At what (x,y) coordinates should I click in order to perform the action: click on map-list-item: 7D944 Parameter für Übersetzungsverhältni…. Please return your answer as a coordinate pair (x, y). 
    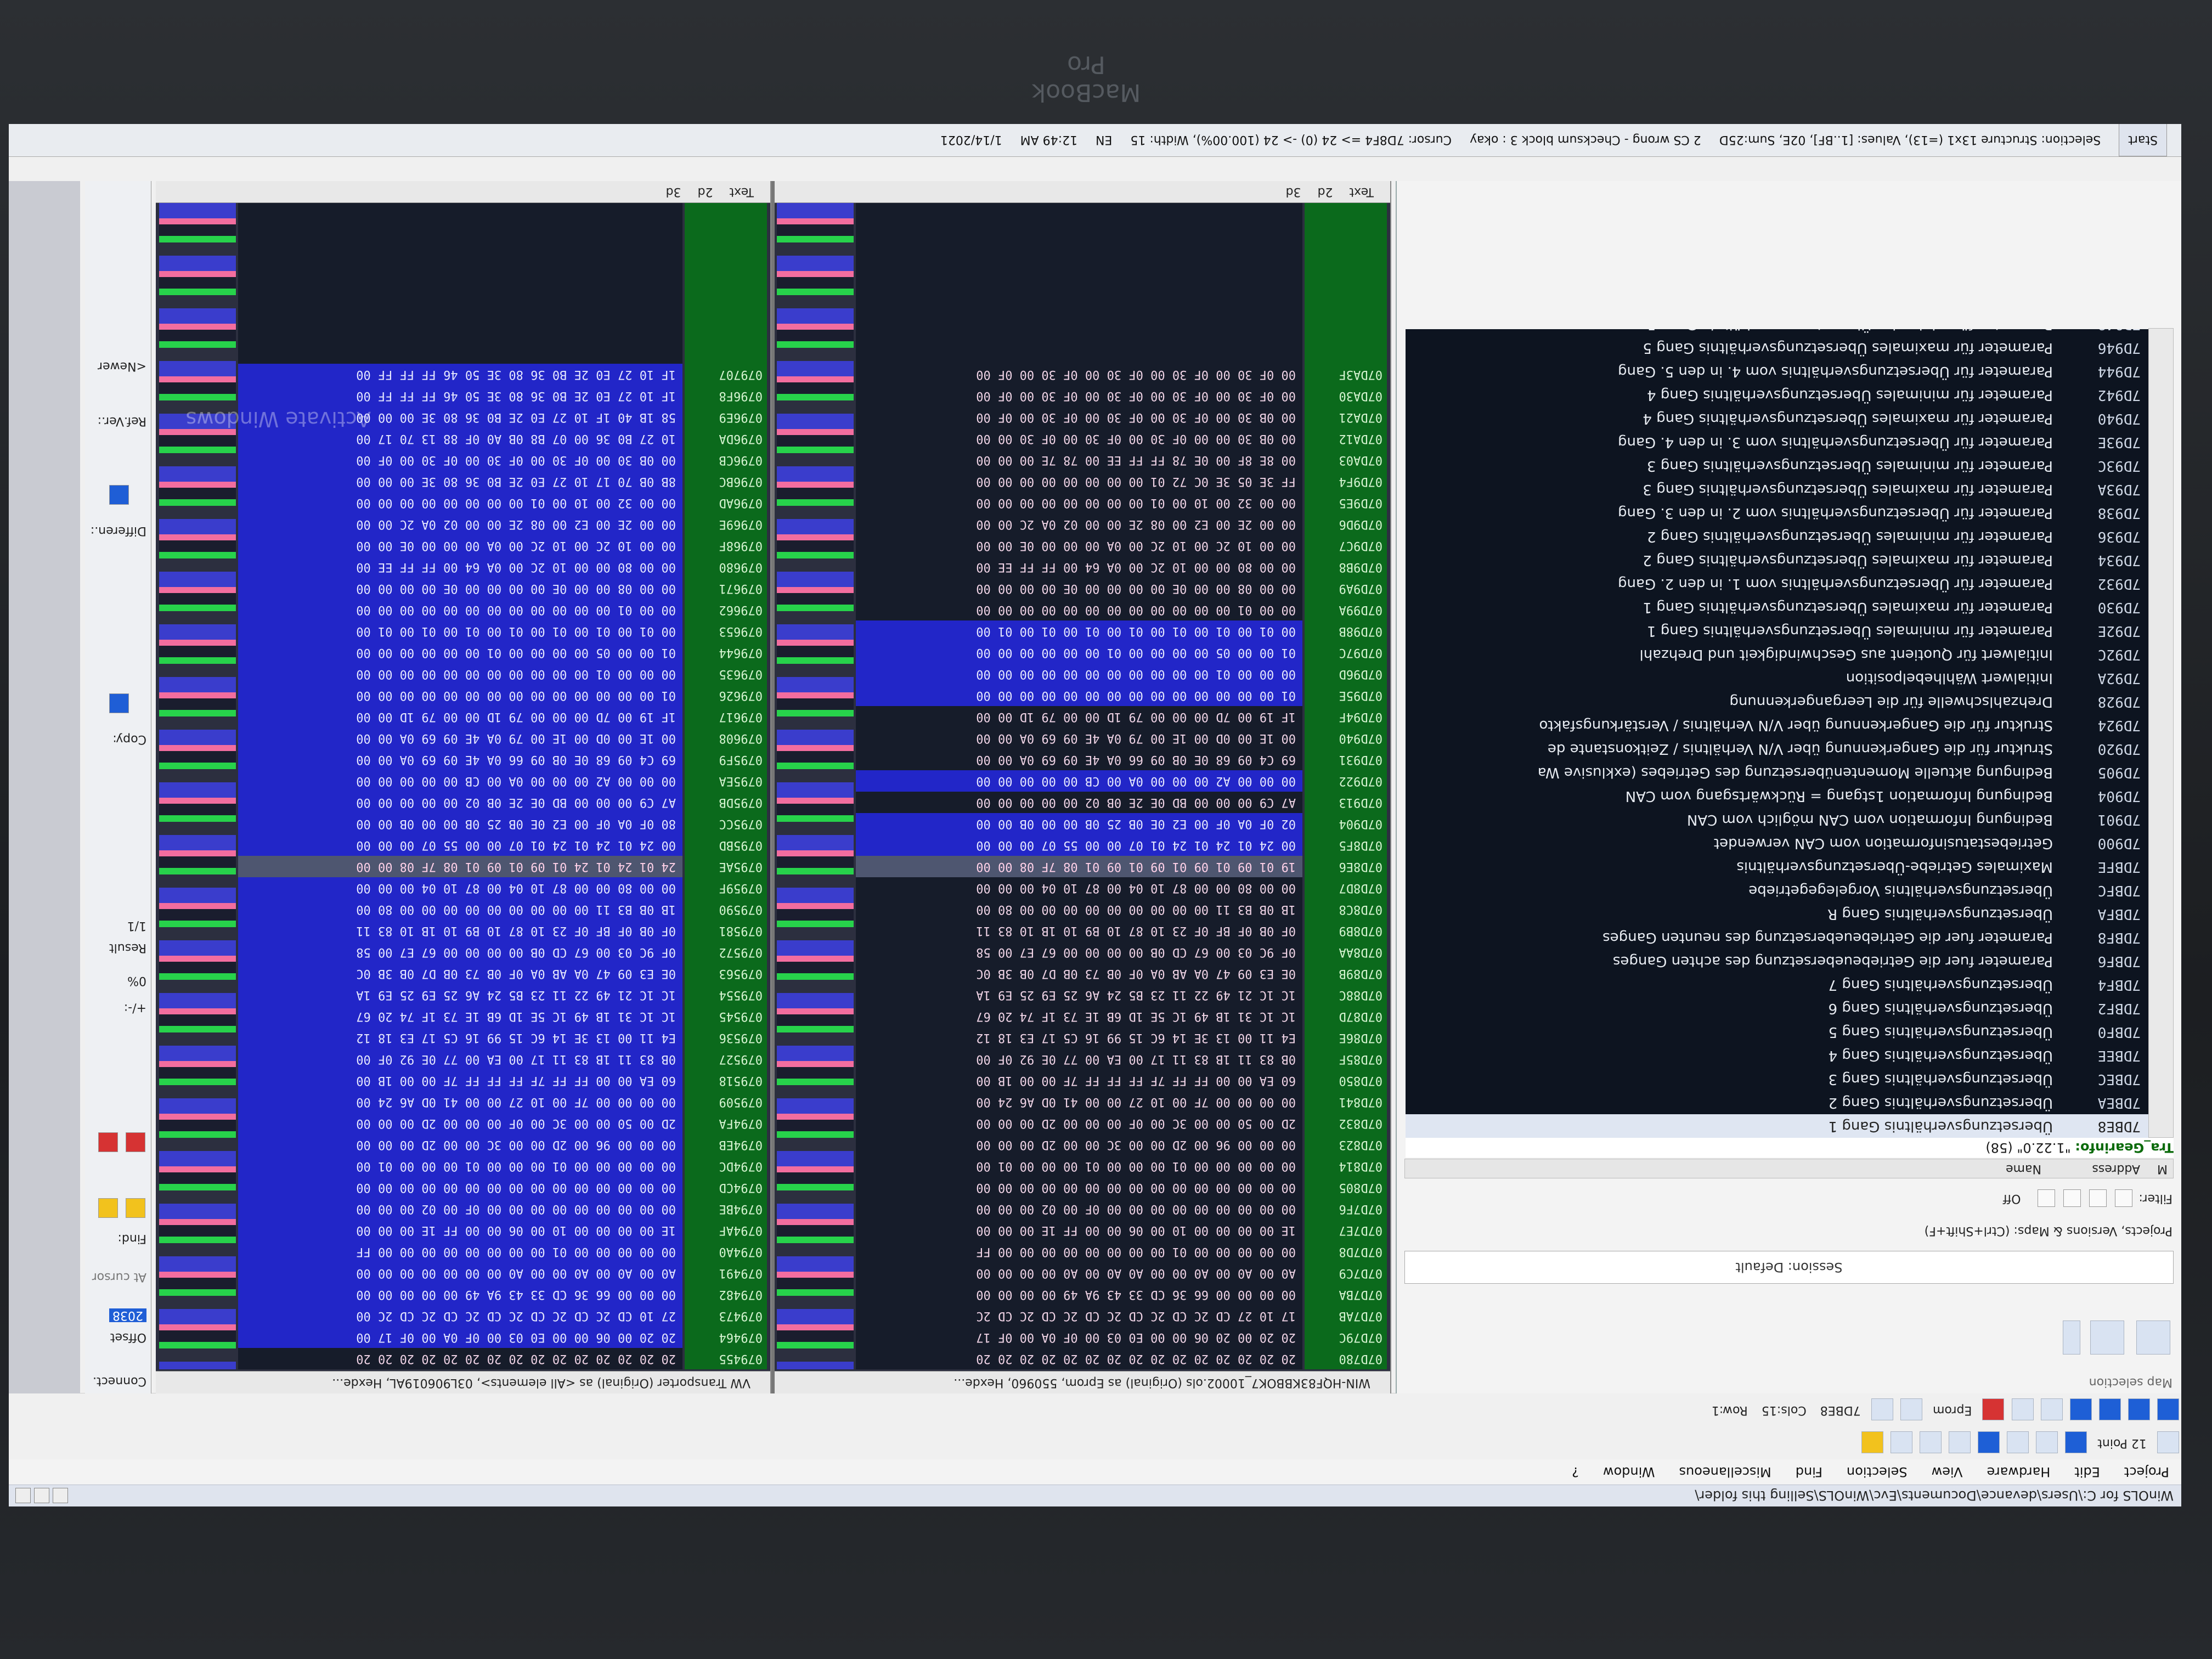
    Looking at the image, I should click on (1777, 371).